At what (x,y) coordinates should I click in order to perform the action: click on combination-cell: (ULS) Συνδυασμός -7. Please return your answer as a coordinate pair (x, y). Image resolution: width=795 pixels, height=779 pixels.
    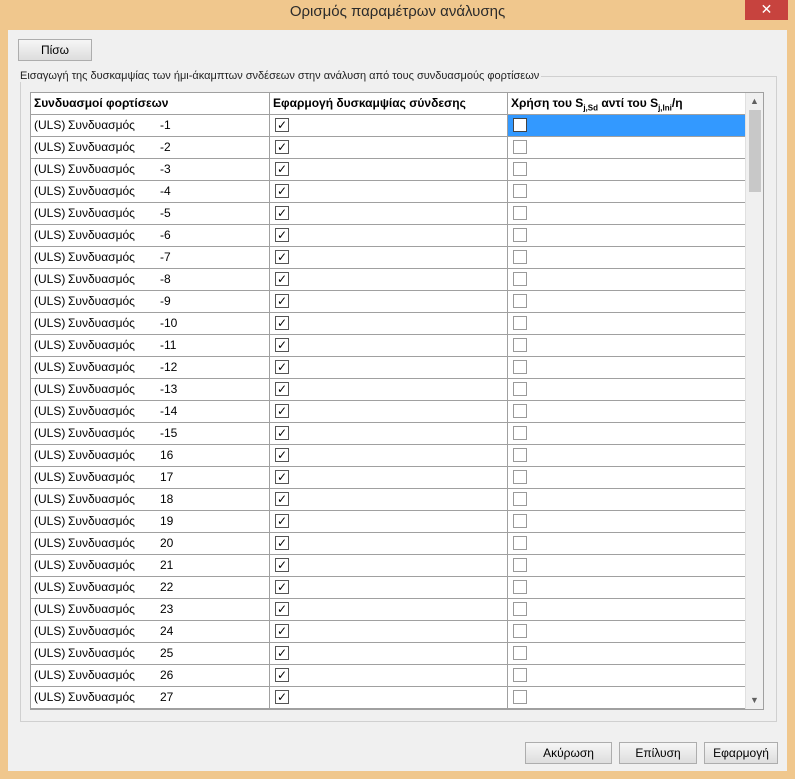
    Looking at the image, I should click on (150, 257).